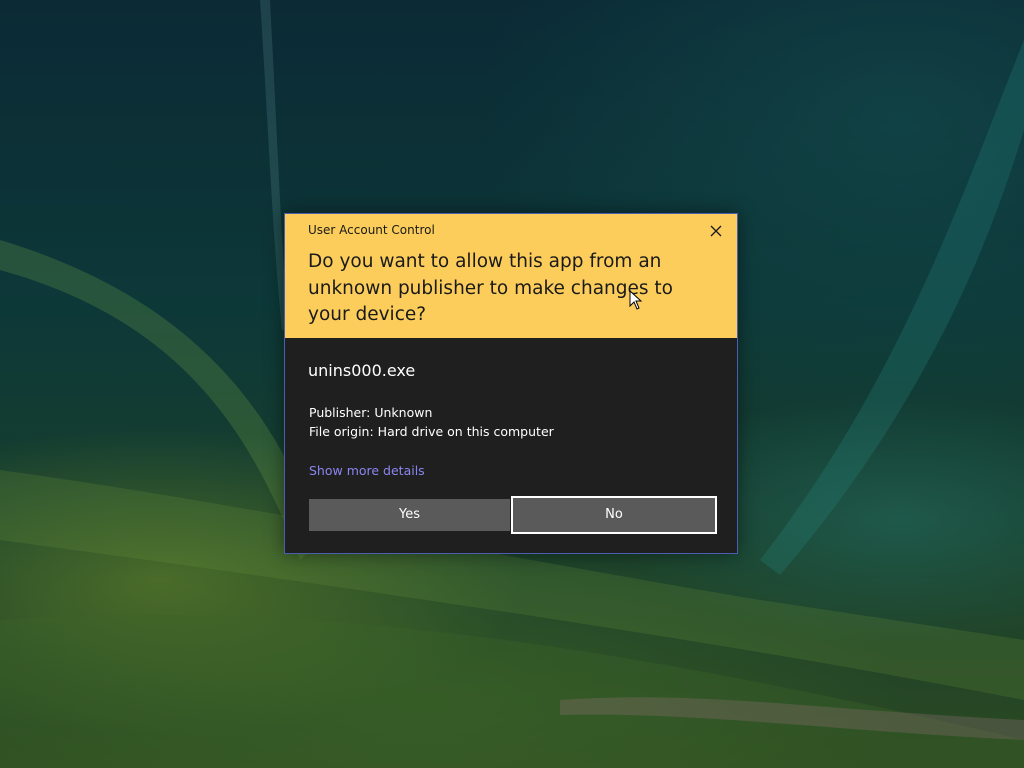  What do you see at coordinates (371, 230) in the screenshot?
I see `dialog-title: User Account Control` at bounding box center [371, 230].